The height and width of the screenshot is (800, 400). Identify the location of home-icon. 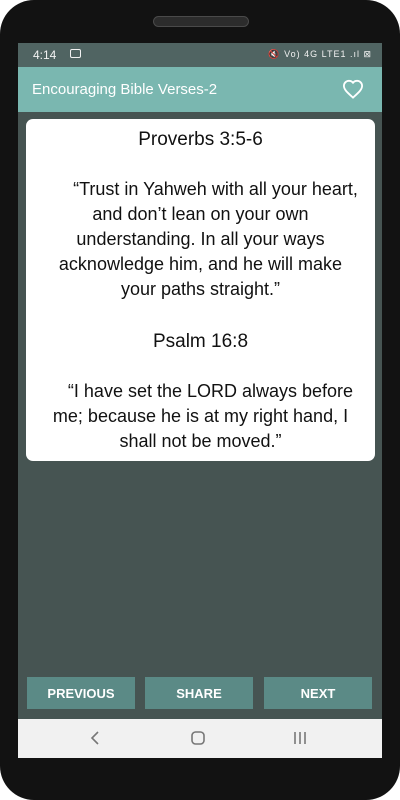
(198, 738).